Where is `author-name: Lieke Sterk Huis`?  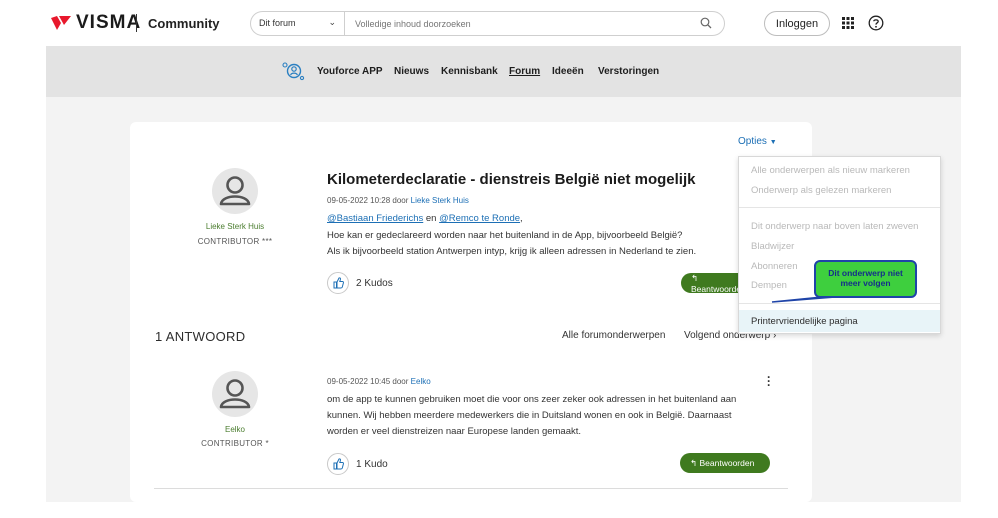 author-name: Lieke Sterk Huis is located at coordinates (235, 226).